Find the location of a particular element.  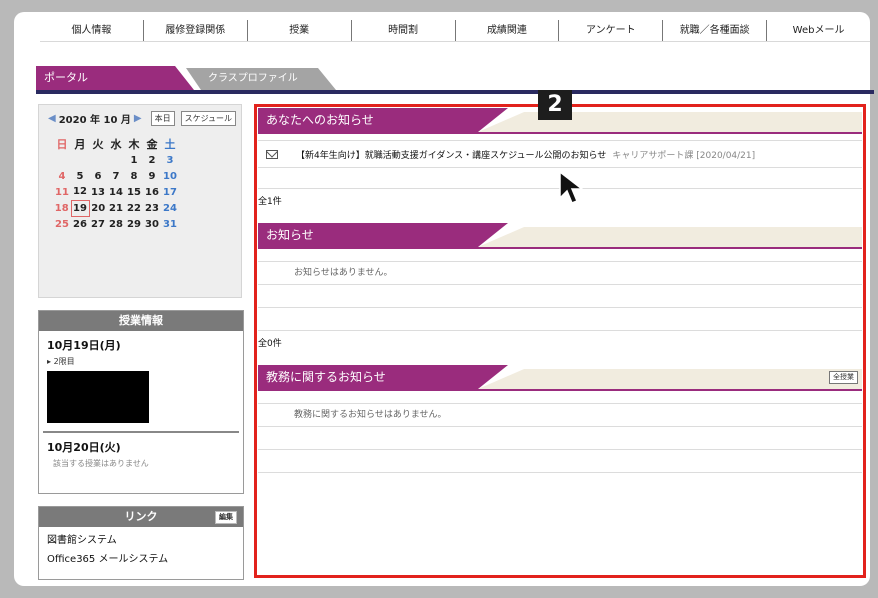

edit-links-button: 編集 is located at coordinates (226, 517).